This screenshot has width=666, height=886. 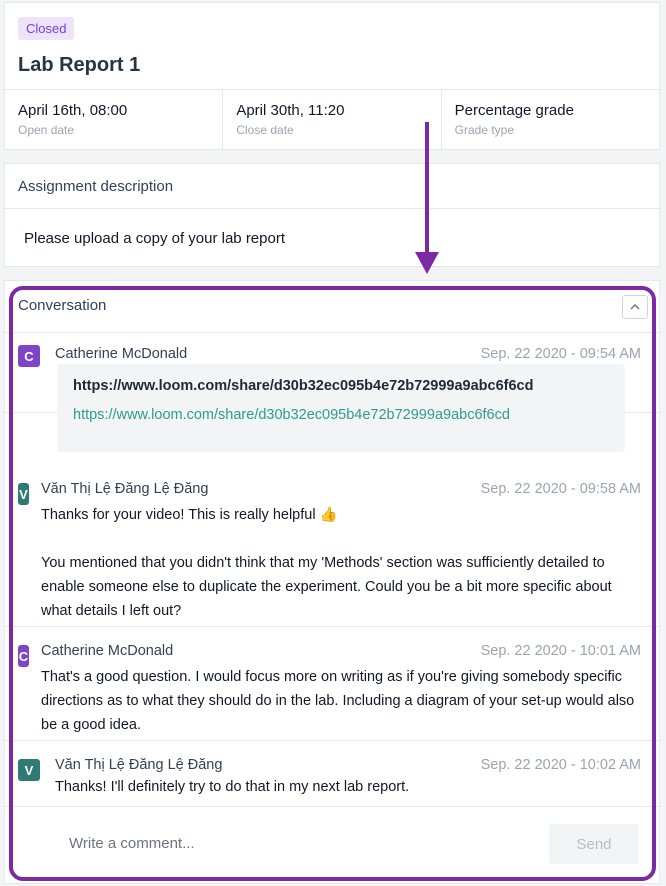 I want to click on grade-type-value: Percentage grade, so click(x=514, y=110).